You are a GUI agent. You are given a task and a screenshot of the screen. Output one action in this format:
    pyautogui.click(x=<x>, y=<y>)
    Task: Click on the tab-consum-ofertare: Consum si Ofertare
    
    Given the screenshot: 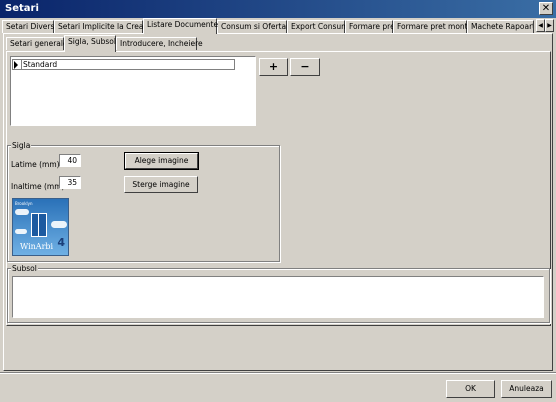 What is the action you would take?
    pyautogui.click(x=255, y=26)
    